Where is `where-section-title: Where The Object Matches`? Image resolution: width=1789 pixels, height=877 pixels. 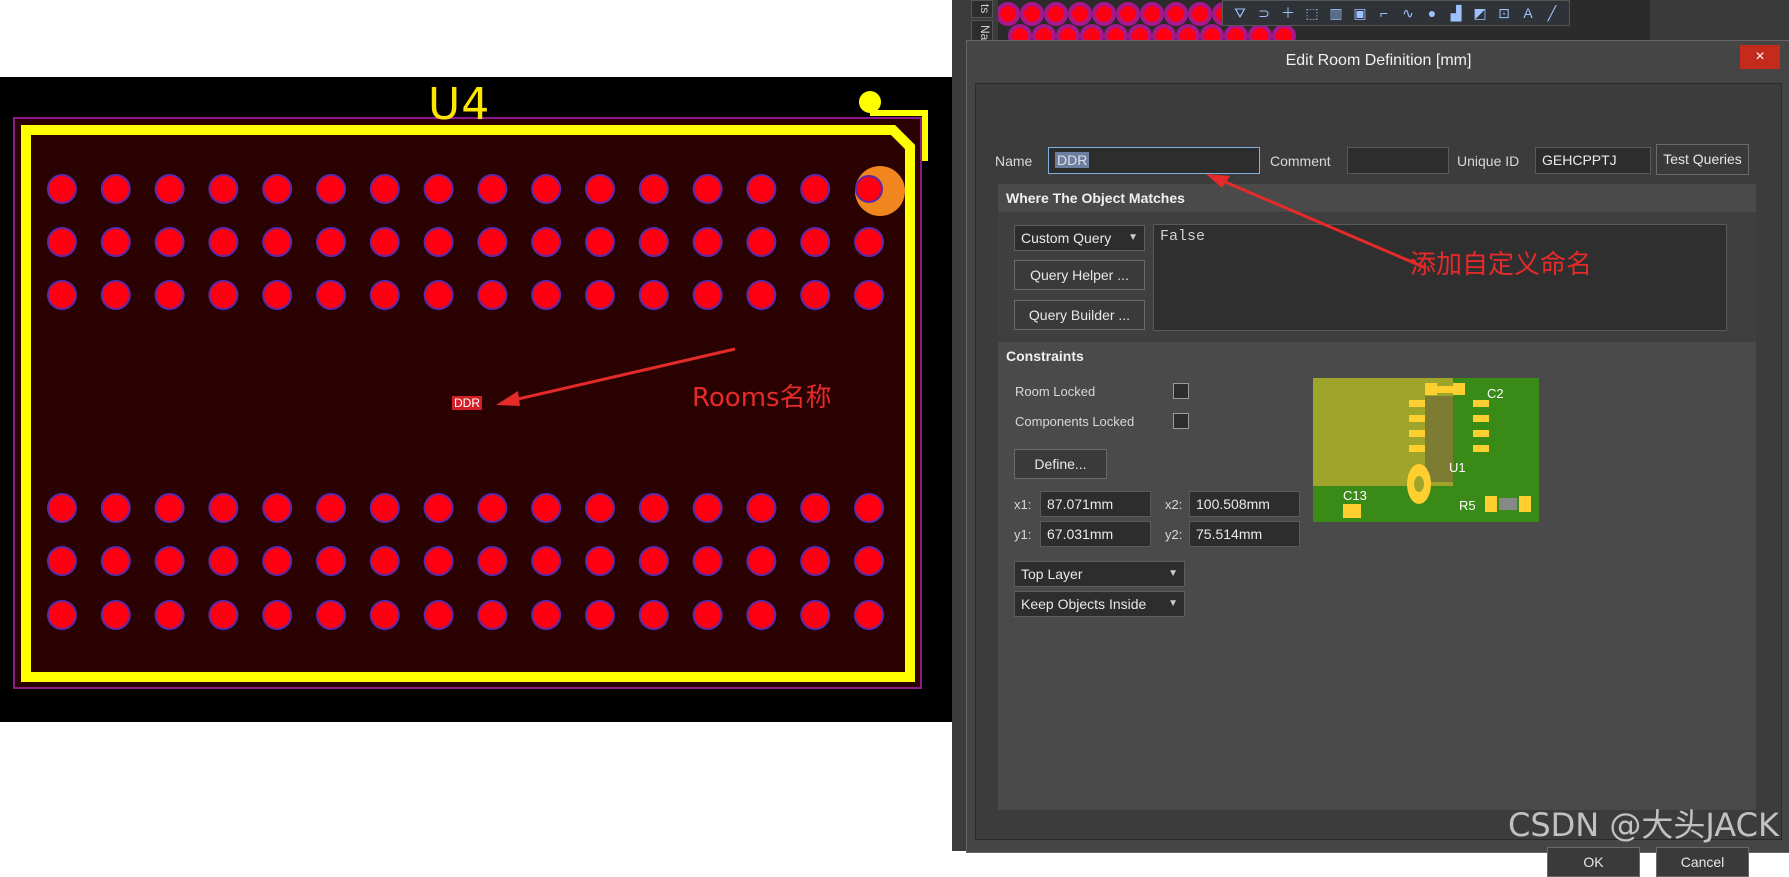 where-section-title: Where The Object Matches is located at coordinates (1095, 198).